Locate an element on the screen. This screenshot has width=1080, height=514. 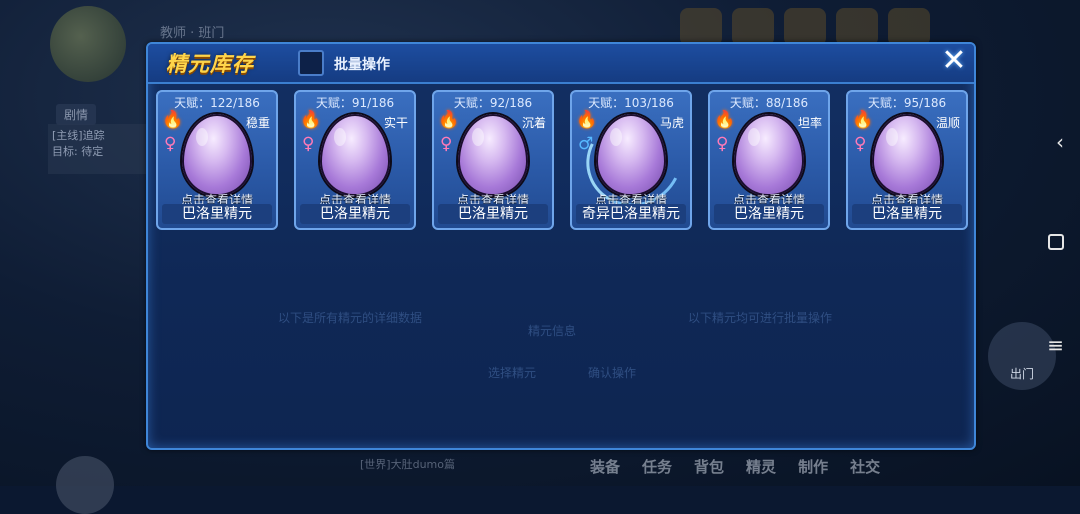
menu-spirit: 精灵 is located at coordinates (761, 466).